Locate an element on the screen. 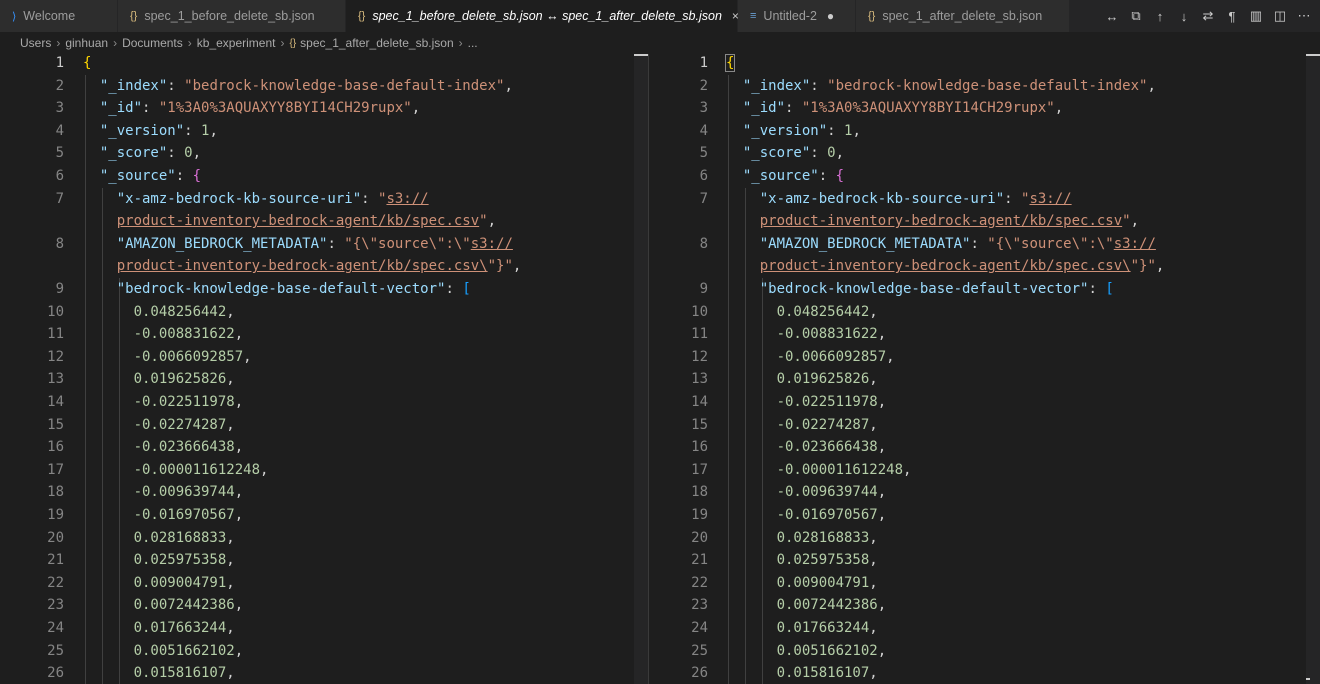 The width and height of the screenshot is (1320, 684). code-text: -0.02274287, is located at coordinates (827, 424).